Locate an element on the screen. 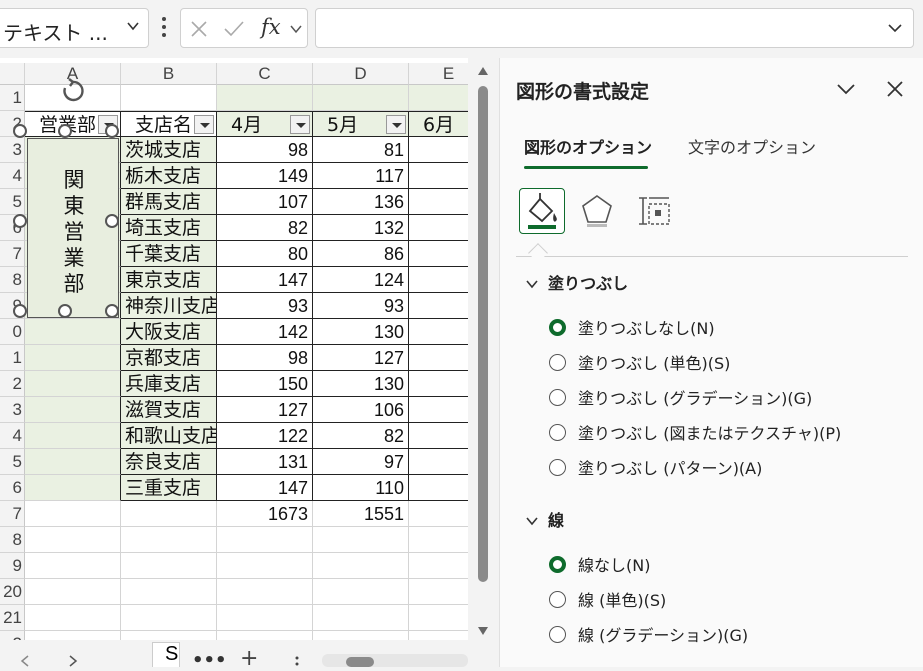 Image resolution: width=923 pixels, height=671 pixels. row-header: 8 is located at coordinates (12, 540).